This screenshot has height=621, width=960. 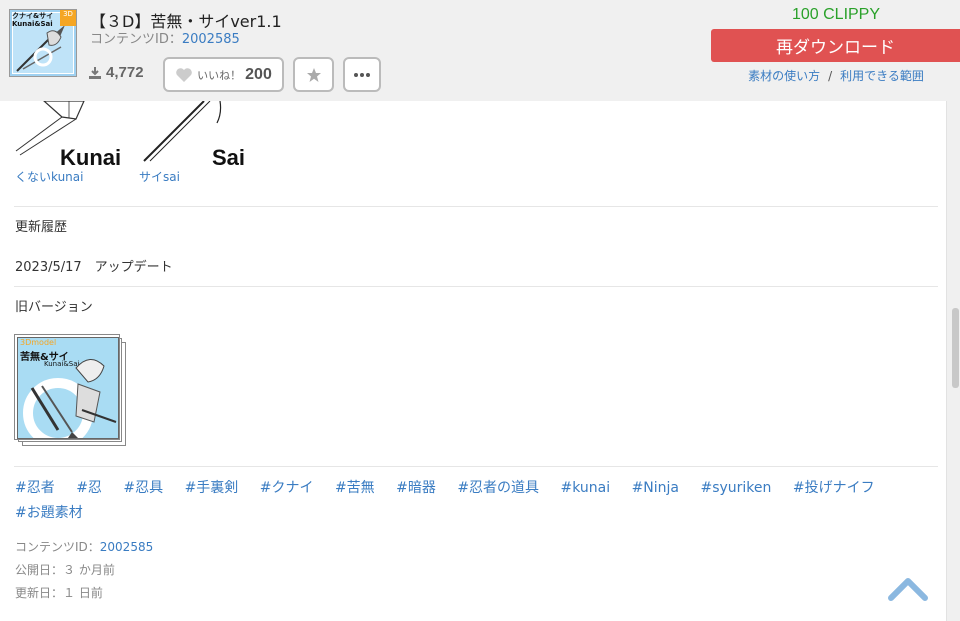 I want to click on meta-content-id-label: コンテンツID：, so click(x=57, y=547).